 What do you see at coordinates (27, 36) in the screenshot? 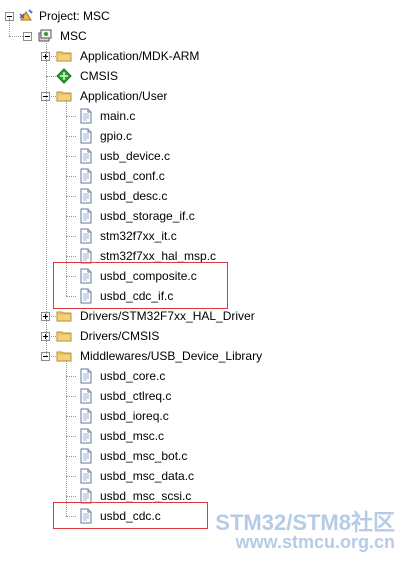
I see `collapse-toggle` at bounding box center [27, 36].